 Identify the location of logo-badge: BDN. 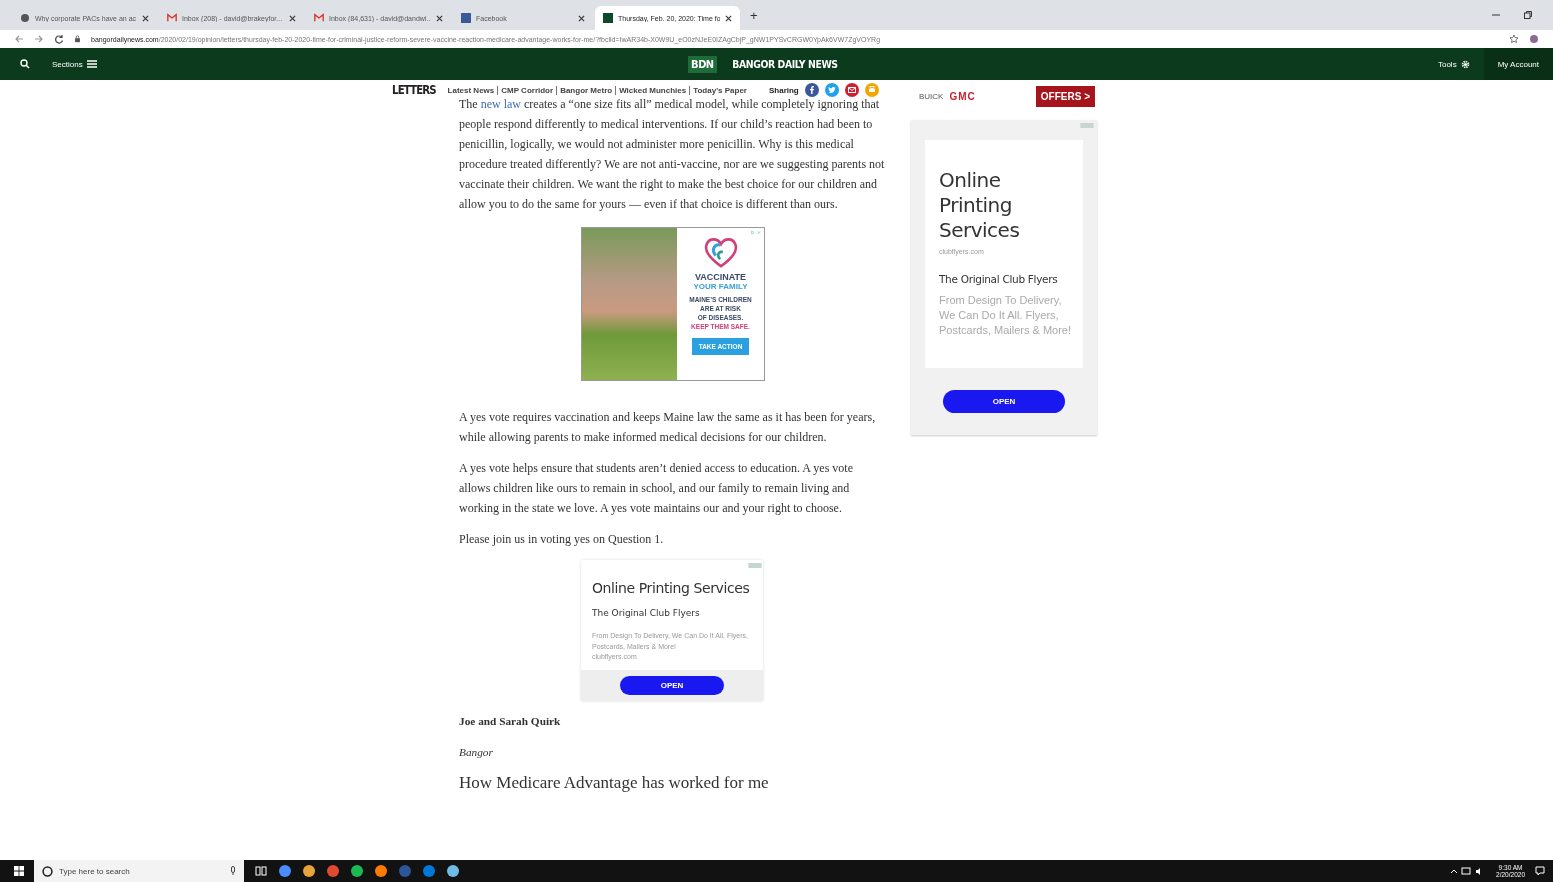
(702, 64).